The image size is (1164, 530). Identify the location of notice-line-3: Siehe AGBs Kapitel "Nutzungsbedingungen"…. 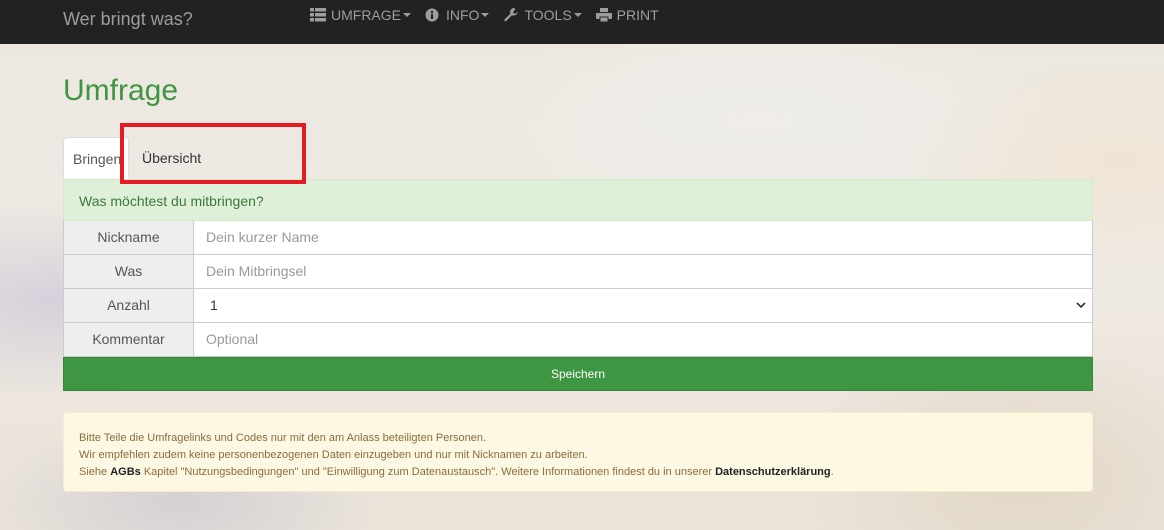
(578, 472).